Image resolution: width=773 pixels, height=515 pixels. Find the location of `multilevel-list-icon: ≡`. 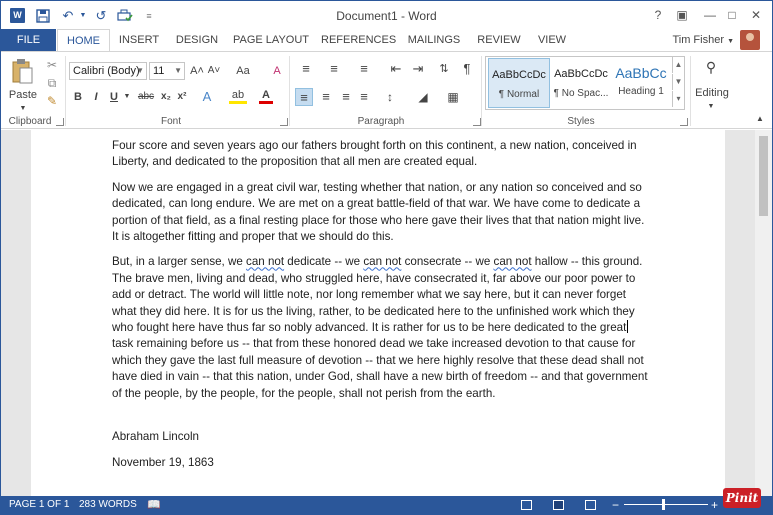

multilevel-list-icon: ≡ is located at coordinates (364, 69).